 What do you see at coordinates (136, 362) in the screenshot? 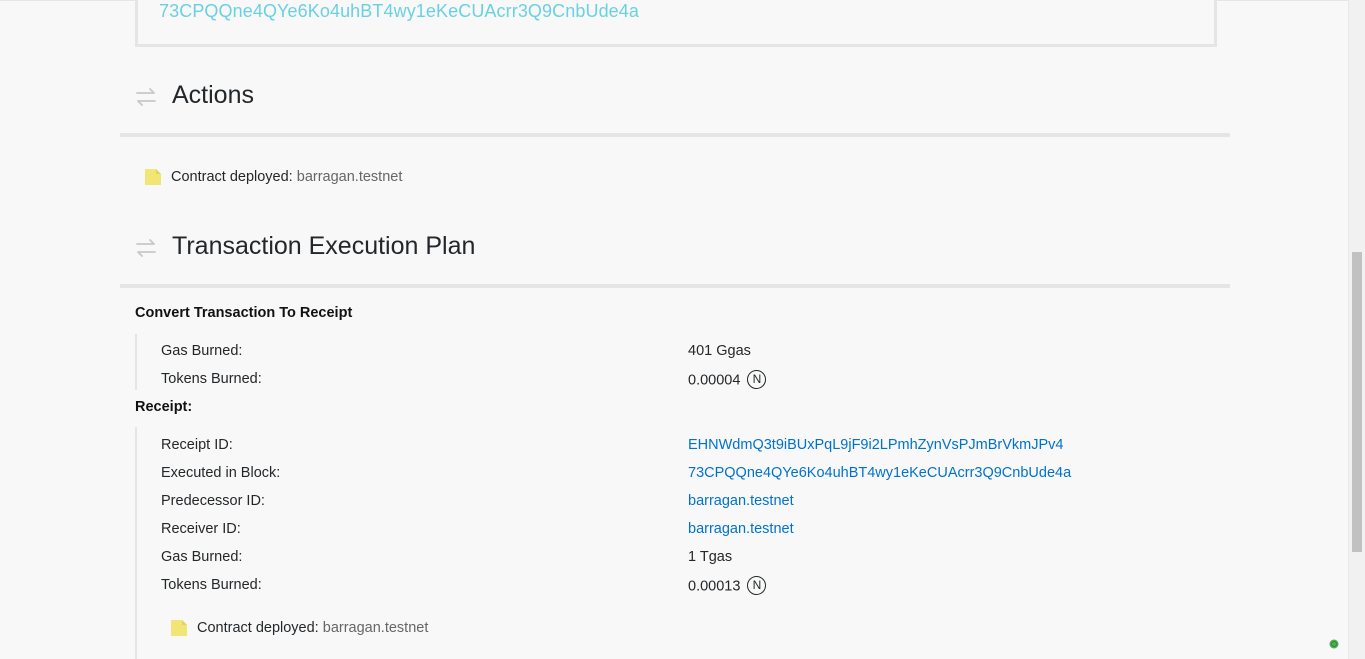
I see `convert-group-line` at bounding box center [136, 362].